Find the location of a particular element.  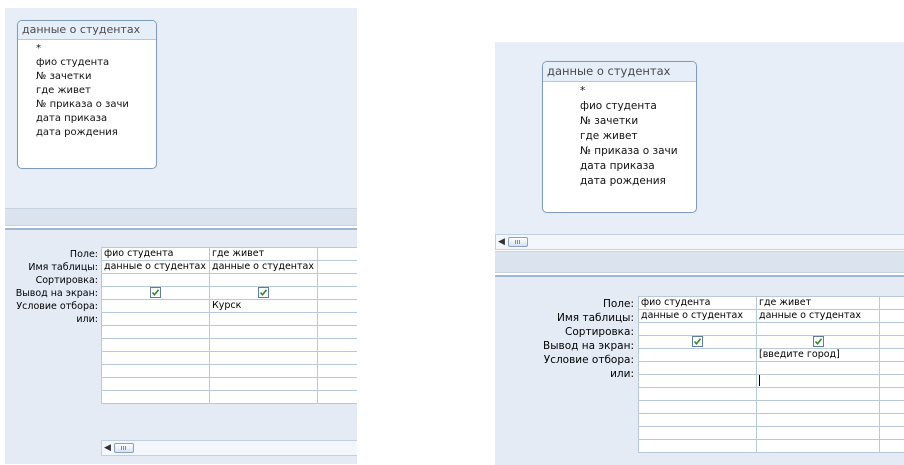

pane-horizontal-scrollbar: ◀ is located at coordinates (699, 242).